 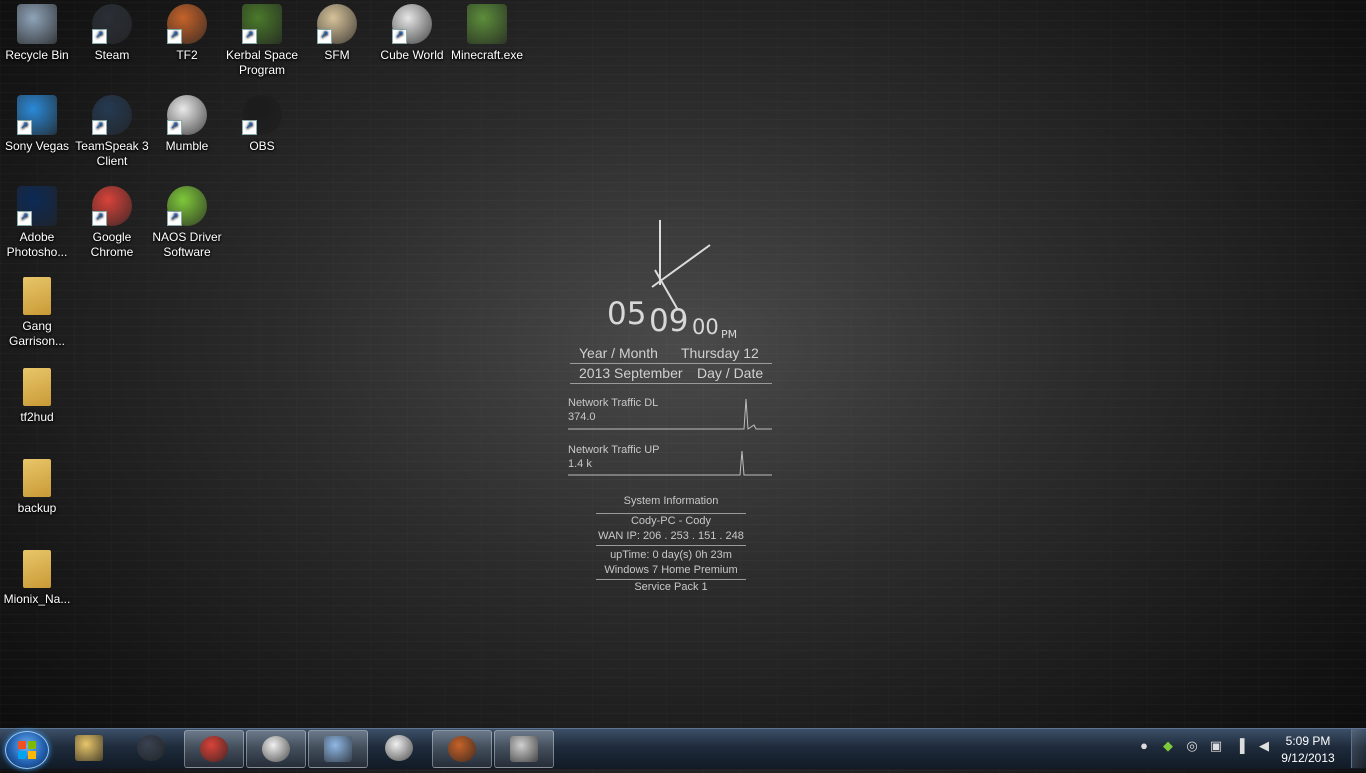 I want to click on mumble-icon: ↗, so click(x=187, y=115).